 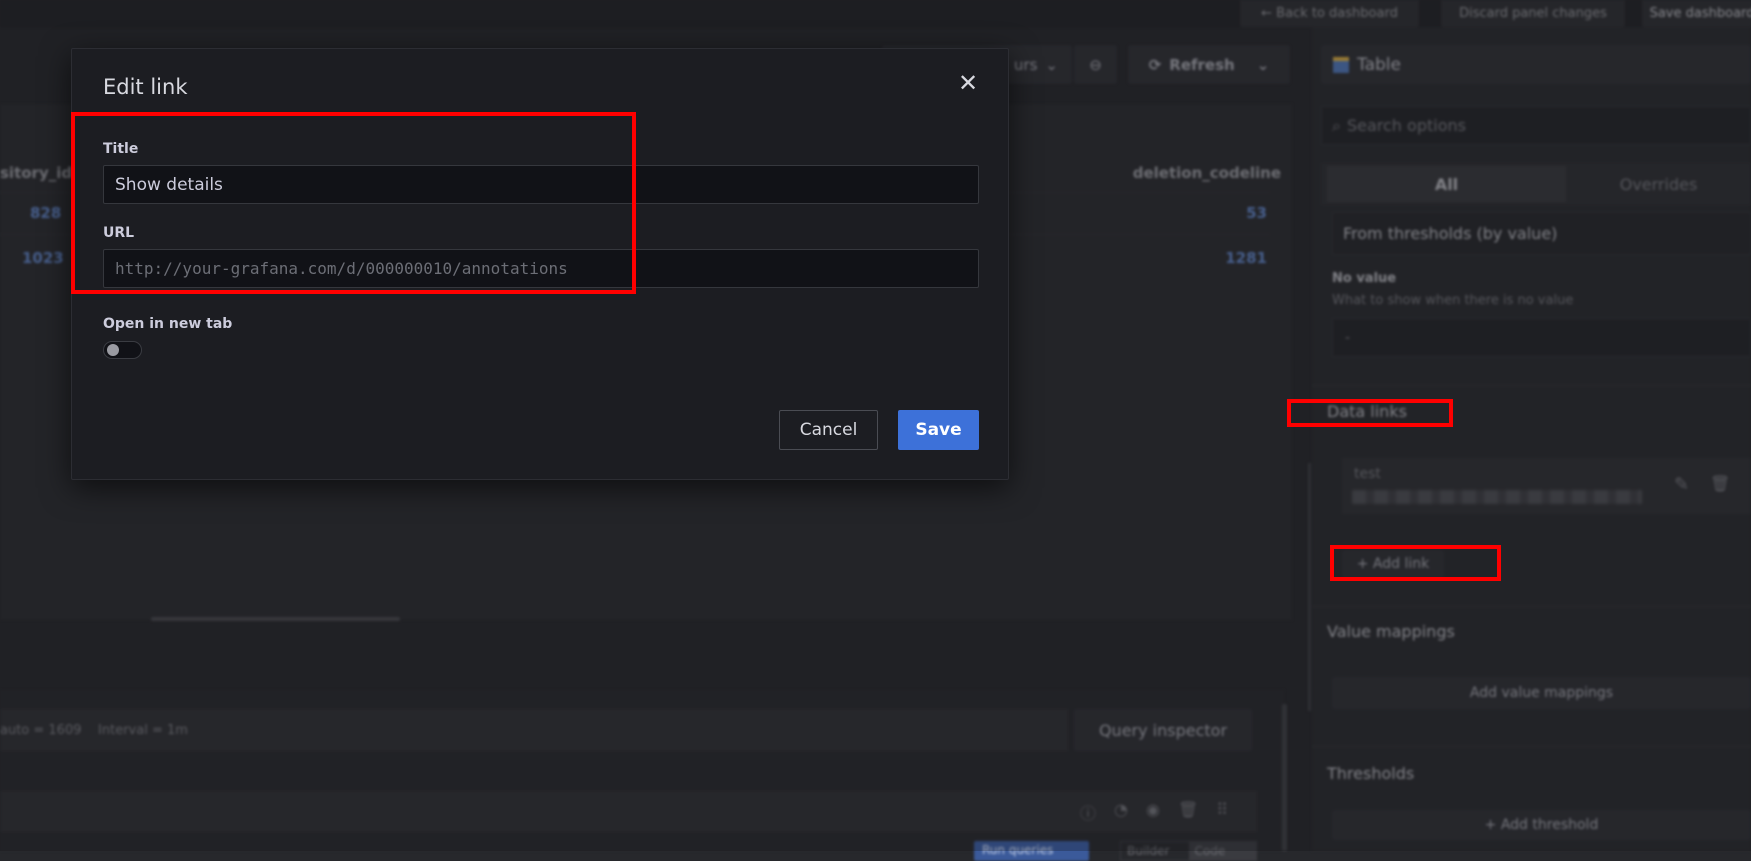 I want to click on title-label: Title, so click(x=121, y=149).